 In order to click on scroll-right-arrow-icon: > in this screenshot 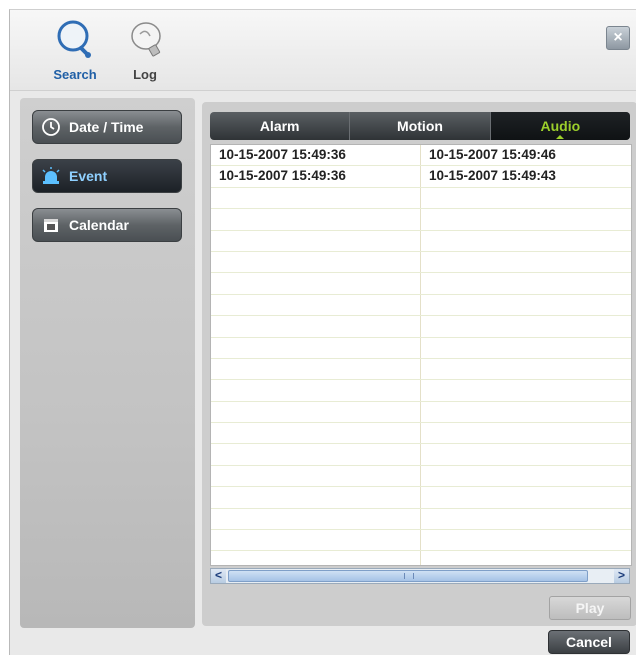, I will do `click(621, 576)`.